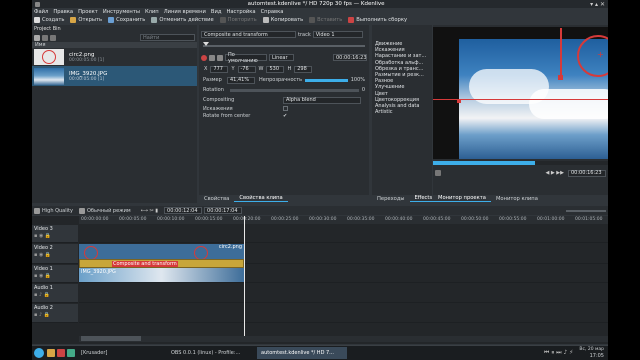 This screenshot has height=360, width=640. What do you see at coordinates (111, 338) in the screenshot?
I see `scrollbar-thumb` at bounding box center [111, 338].